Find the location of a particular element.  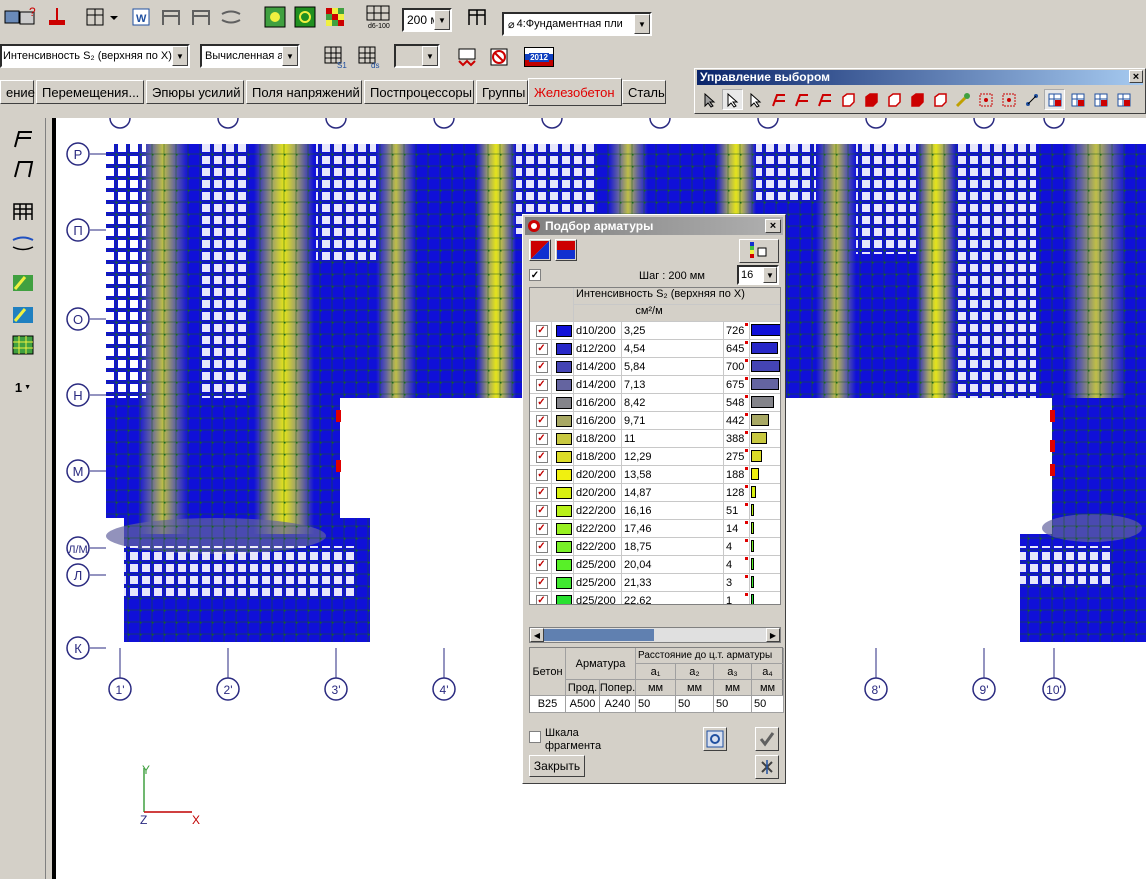

query-icon: ? is located at coordinates (29, 17).